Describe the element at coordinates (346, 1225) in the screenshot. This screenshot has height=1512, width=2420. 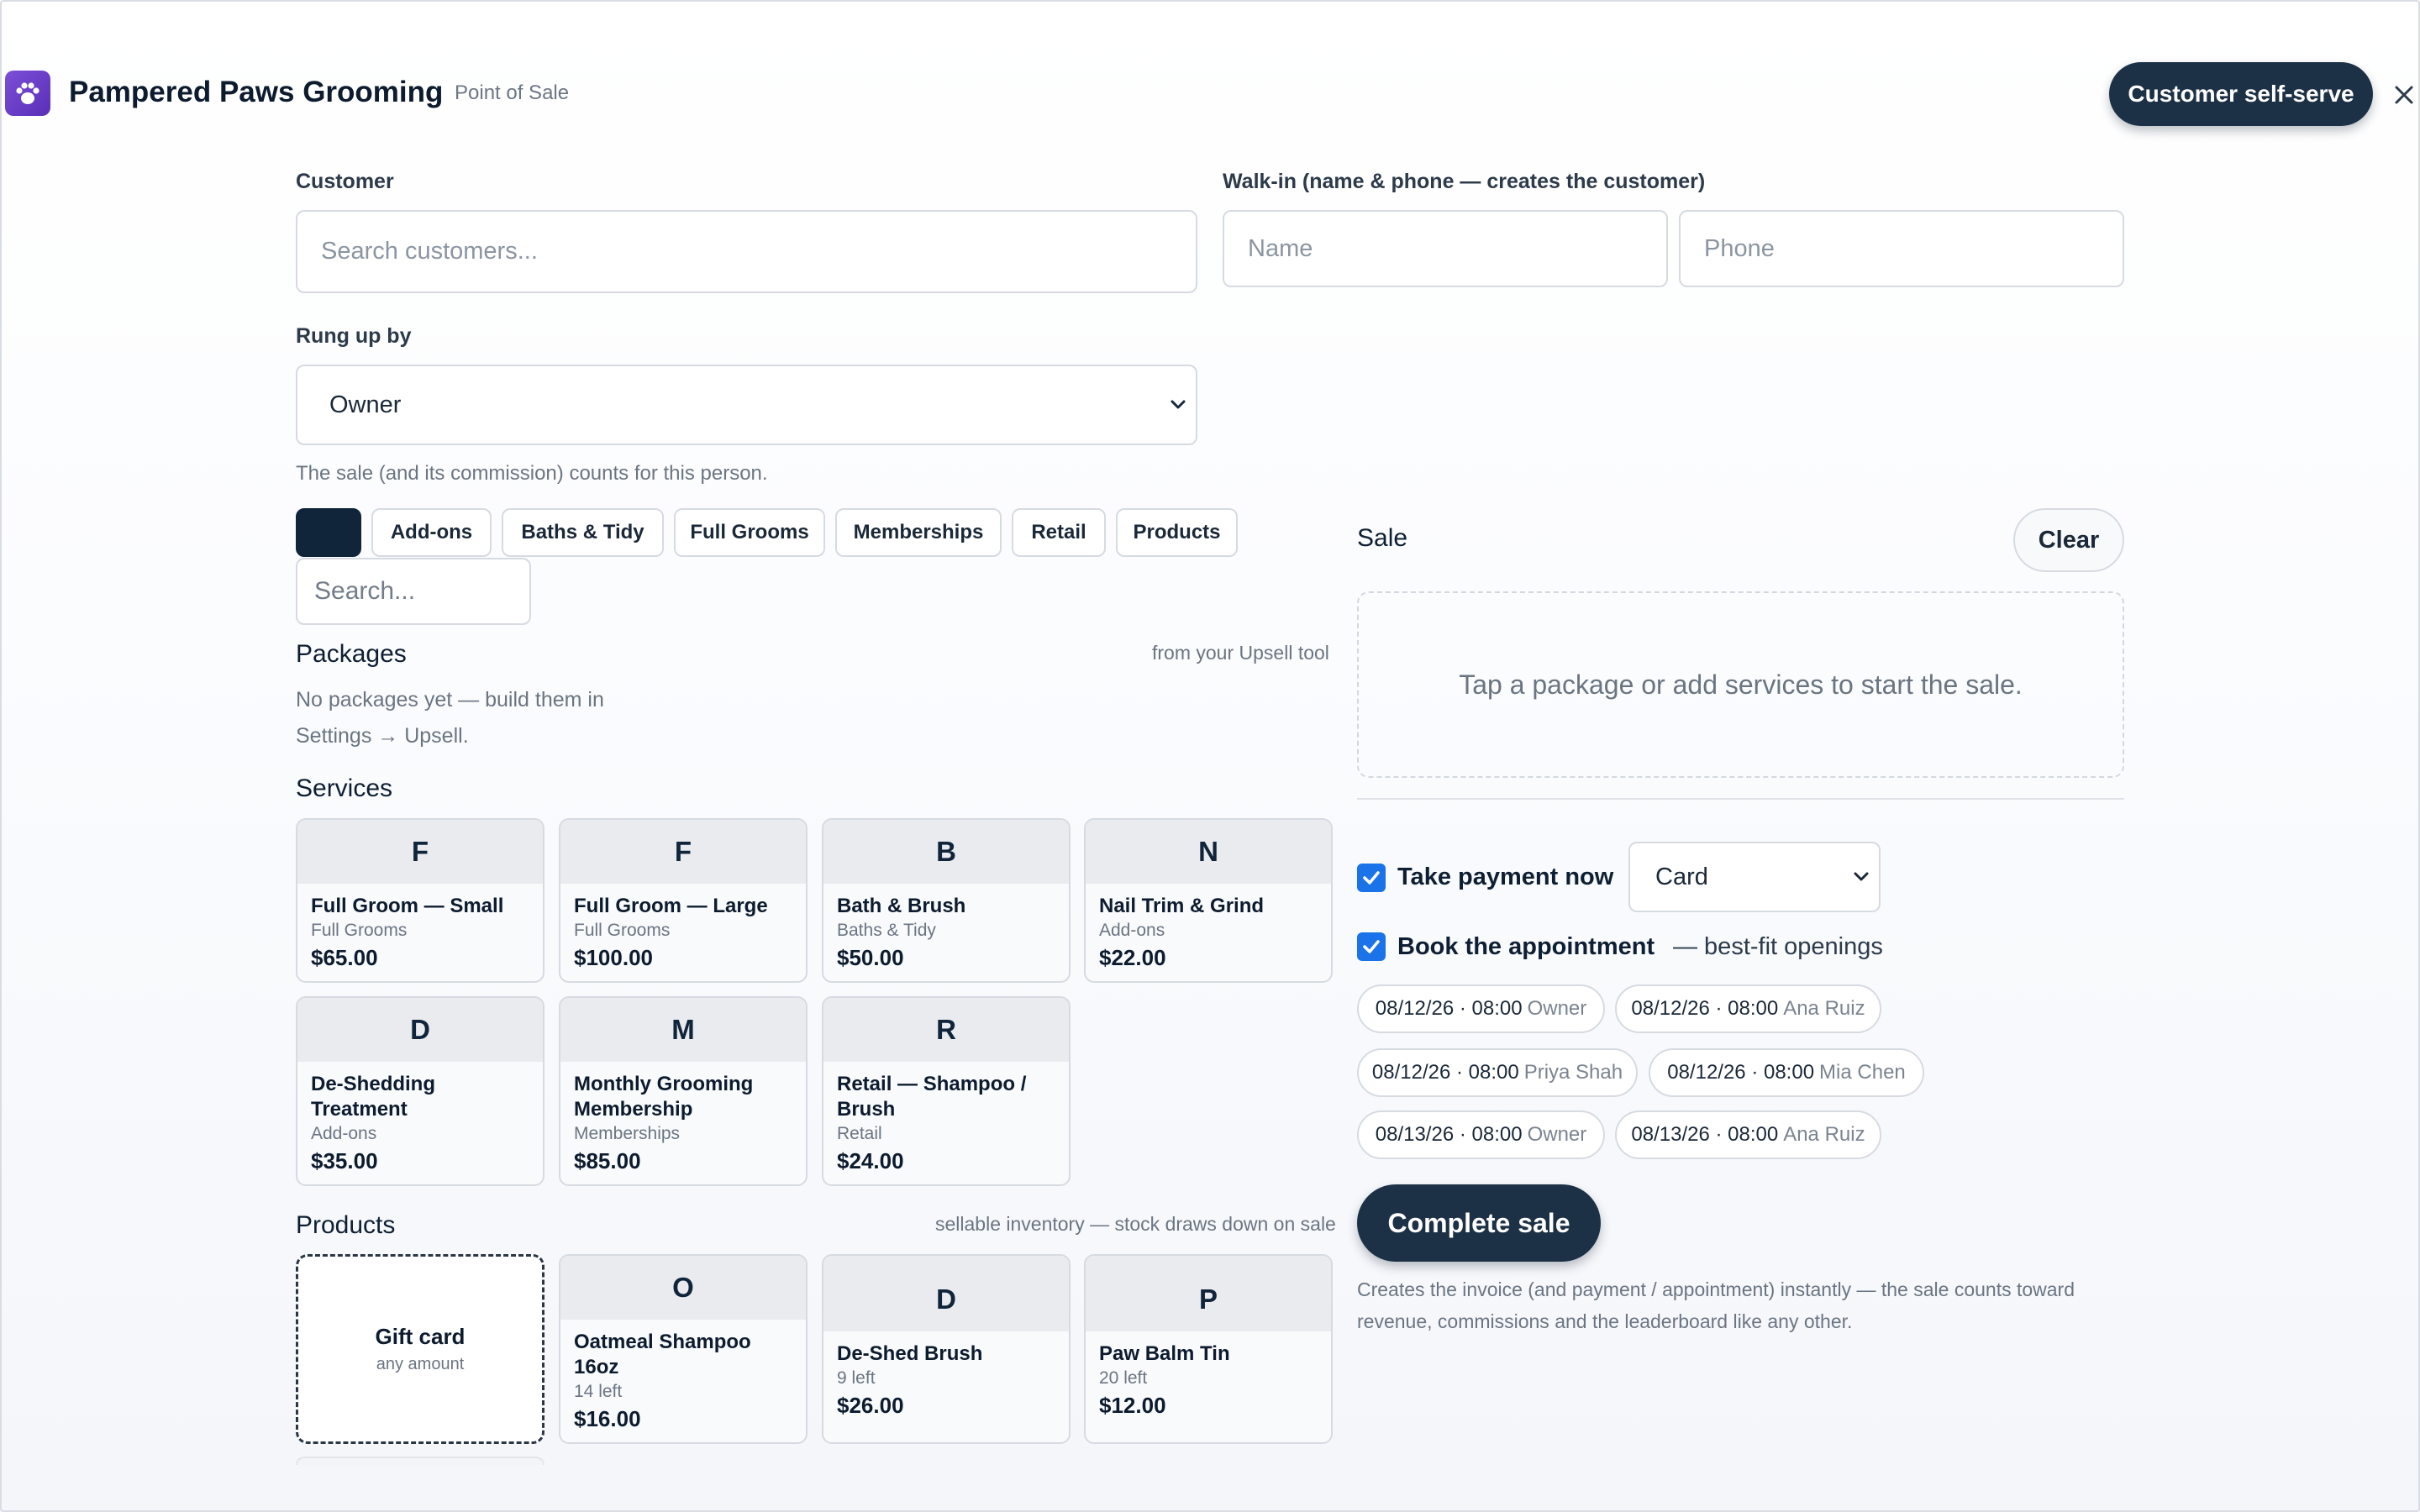
I see `products-heading: Products` at that location.